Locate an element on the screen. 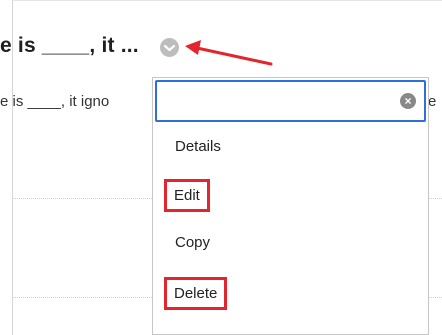 Image resolution: width=442 pixels, height=335 pixels. menu-item-edit: Edit is located at coordinates (187, 195).